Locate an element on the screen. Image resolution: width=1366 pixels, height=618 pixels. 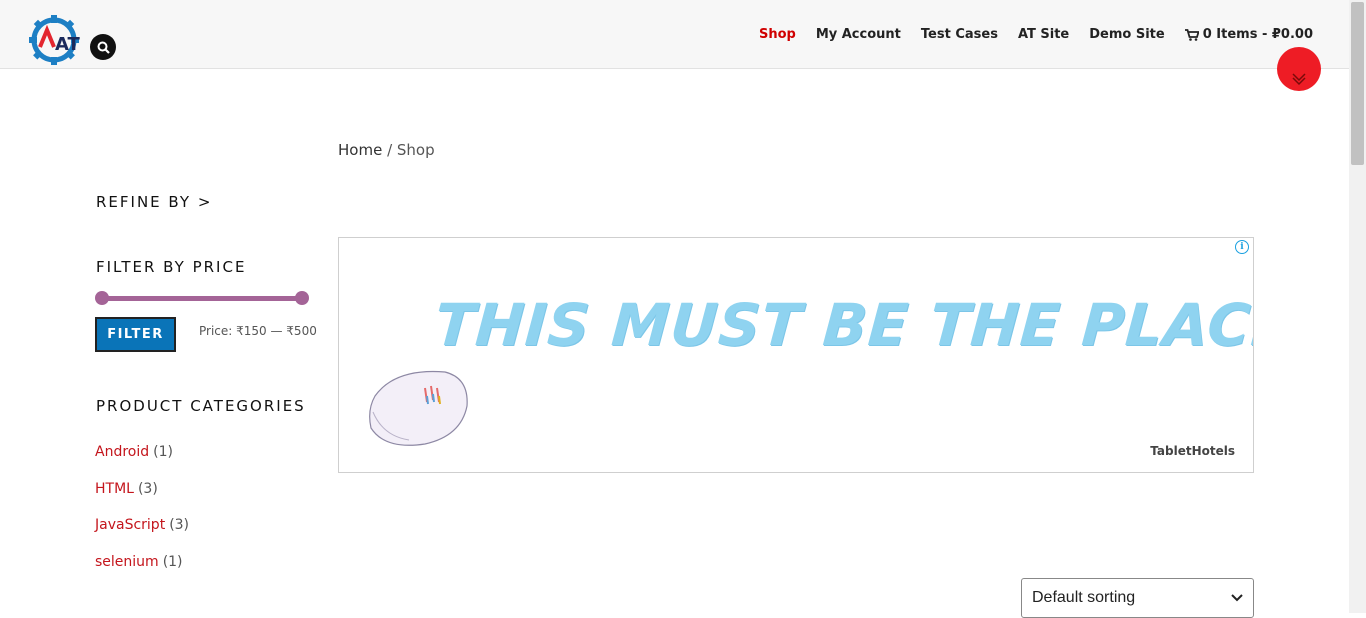
category-item: selenium (1) is located at coordinates (139, 562).